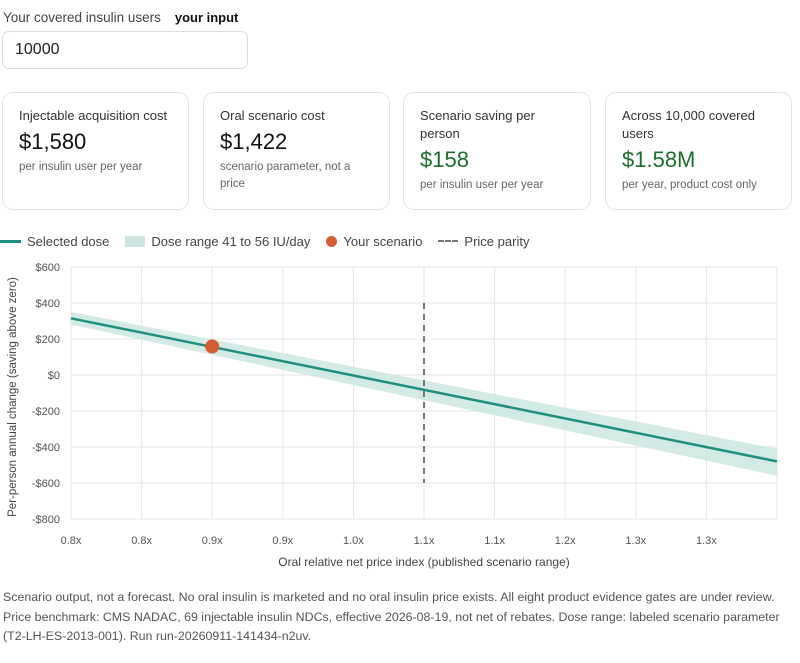  Describe the element at coordinates (206, 17) in the screenshot. I see `users-input-hint: your input` at that location.